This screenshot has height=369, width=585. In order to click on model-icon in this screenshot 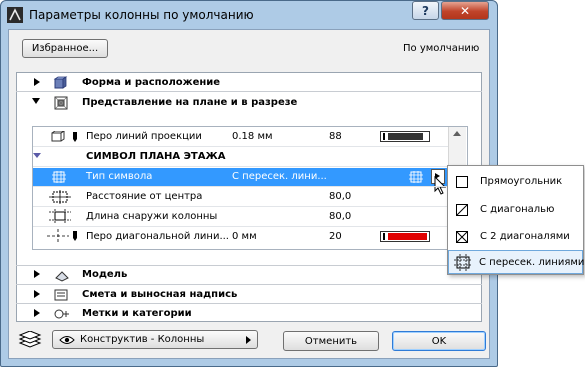, I will do `click(62, 276)`.